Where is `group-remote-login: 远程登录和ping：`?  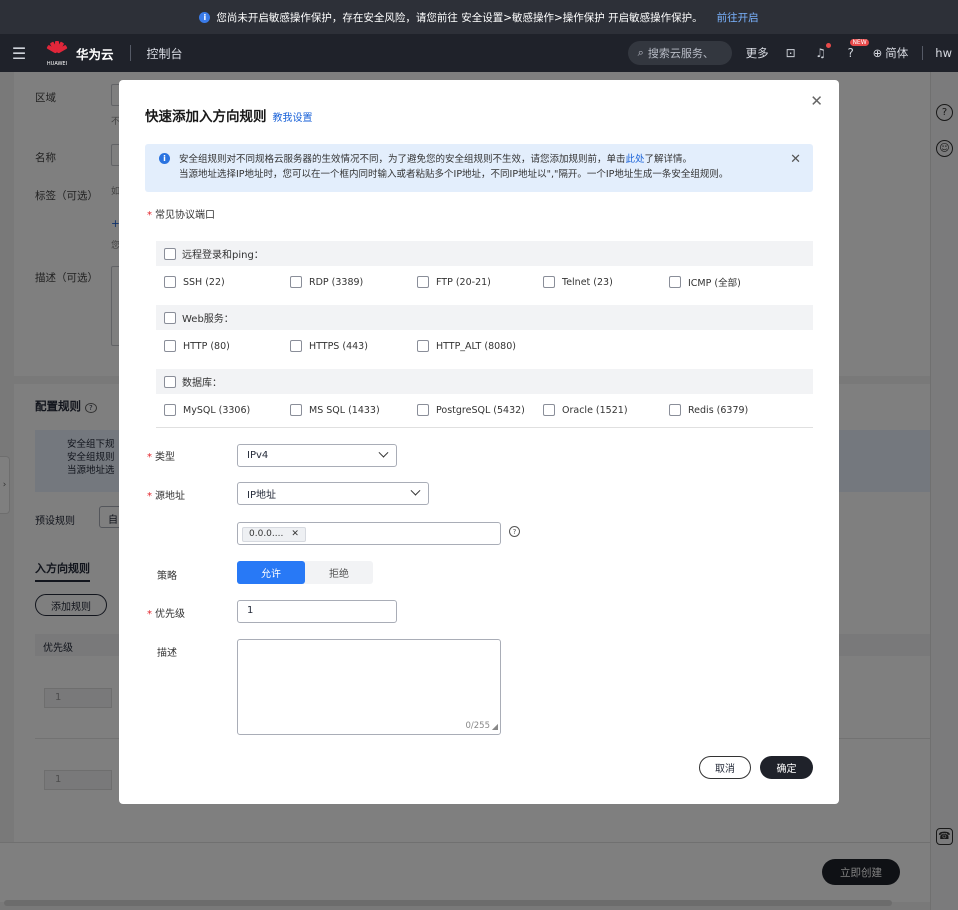
group-remote-login: 远程登录和ping： is located at coordinates (484, 253).